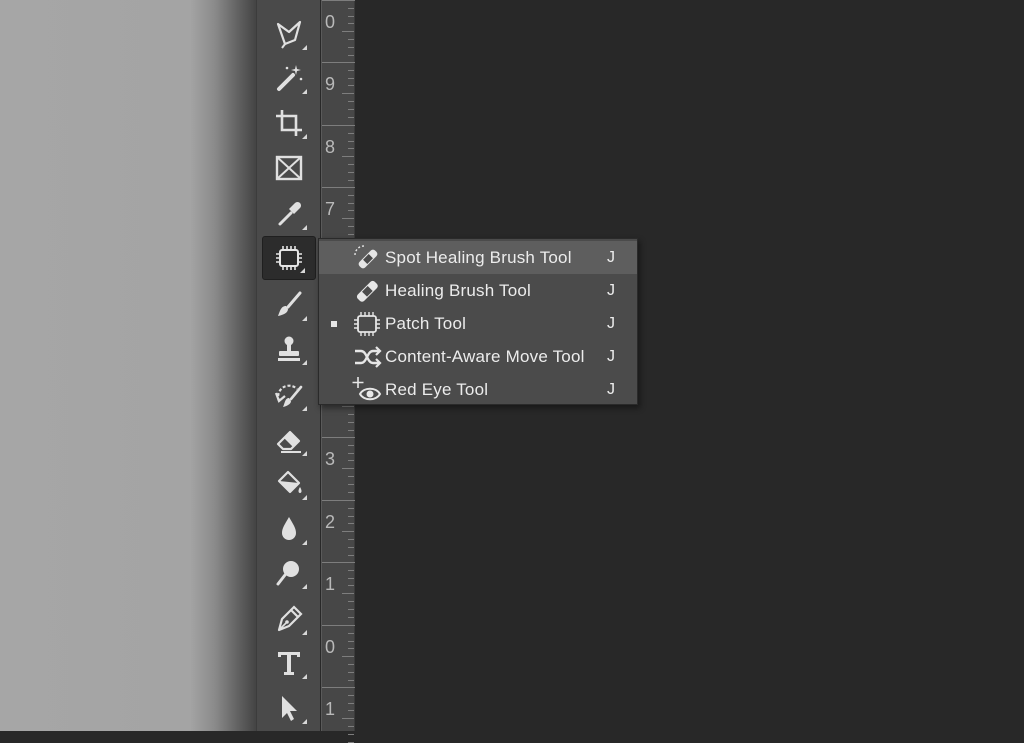  Describe the element at coordinates (289, 349) in the screenshot. I see `clone-stamp-tool` at that location.